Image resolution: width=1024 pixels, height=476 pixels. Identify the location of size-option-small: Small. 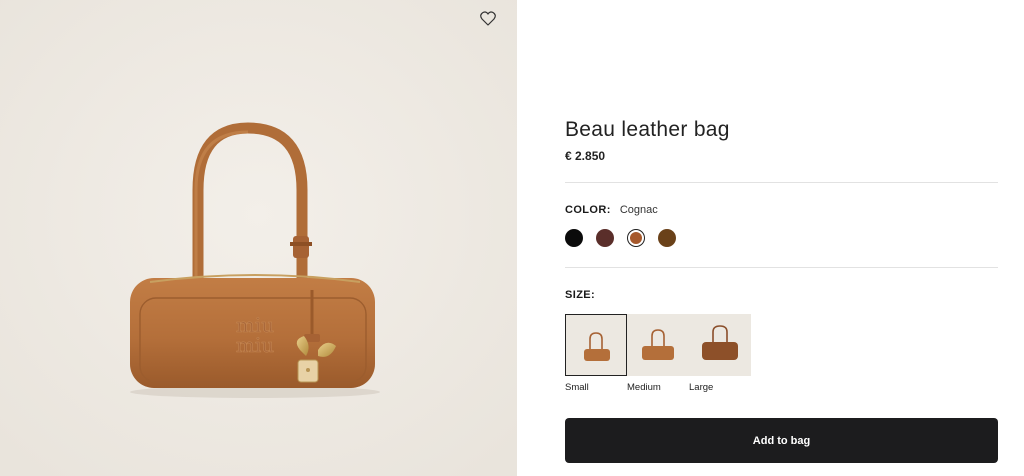
(596, 353).